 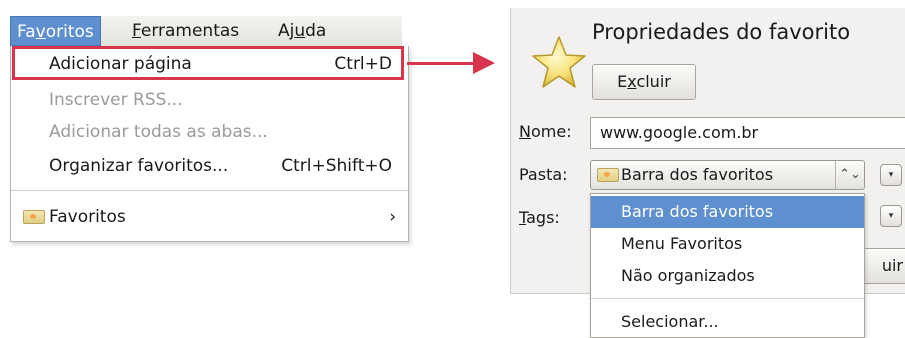 I want to click on chevron-right-icon: ›, so click(x=392, y=217).